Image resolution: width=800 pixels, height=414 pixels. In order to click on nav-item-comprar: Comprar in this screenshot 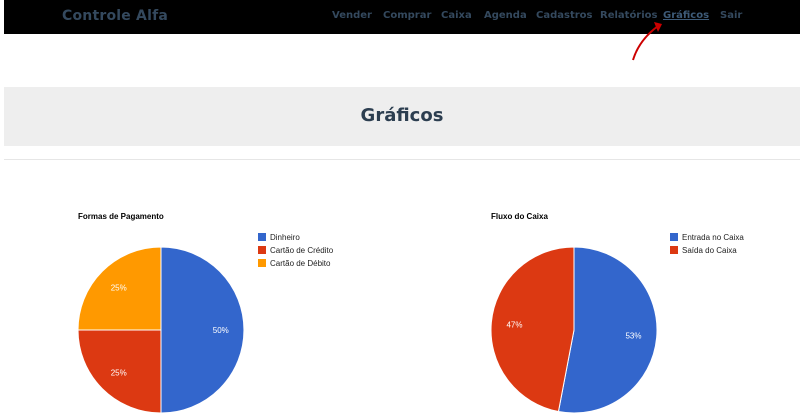, I will do `click(407, 15)`.